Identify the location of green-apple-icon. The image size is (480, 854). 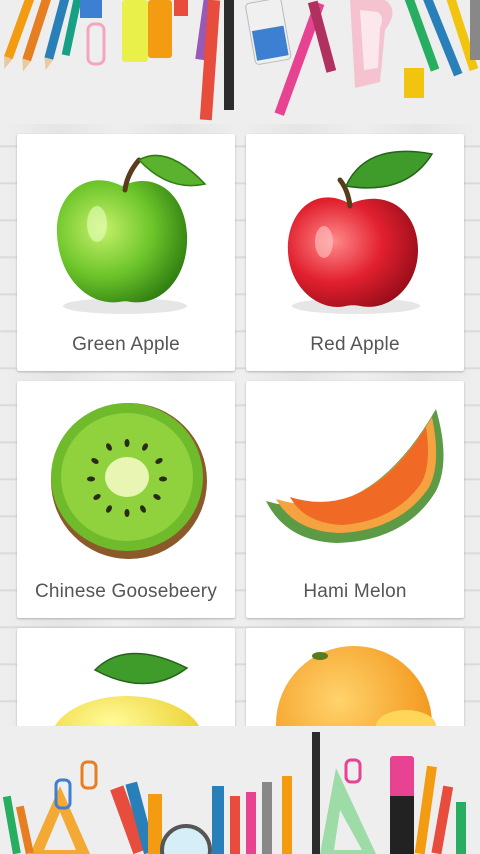
(131, 234).